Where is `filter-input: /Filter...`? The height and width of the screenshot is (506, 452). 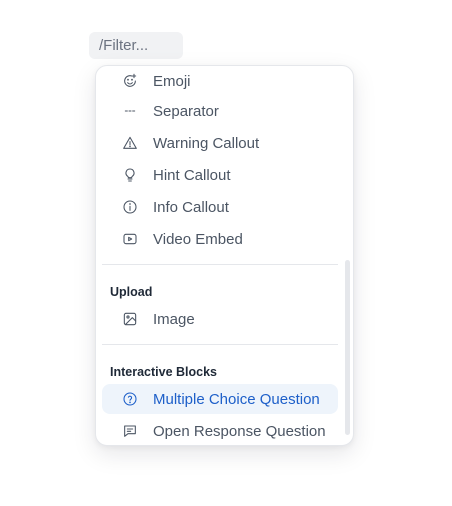
filter-input: /Filter... is located at coordinates (136, 45).